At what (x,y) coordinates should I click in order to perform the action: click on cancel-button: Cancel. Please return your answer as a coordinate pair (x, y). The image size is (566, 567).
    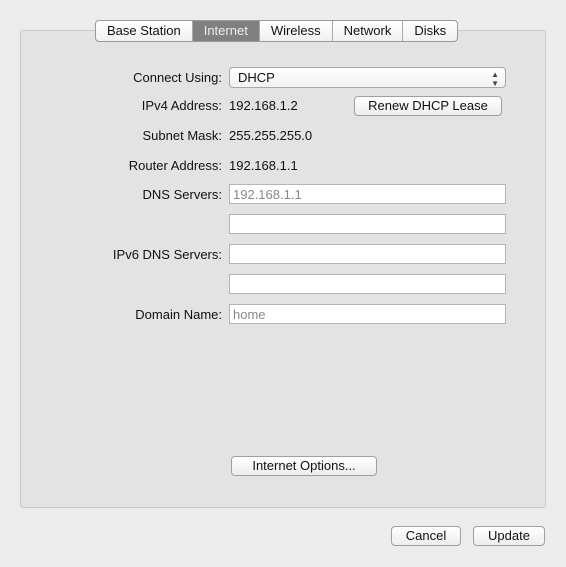
    Looking at the image, I should click on (426, 536).